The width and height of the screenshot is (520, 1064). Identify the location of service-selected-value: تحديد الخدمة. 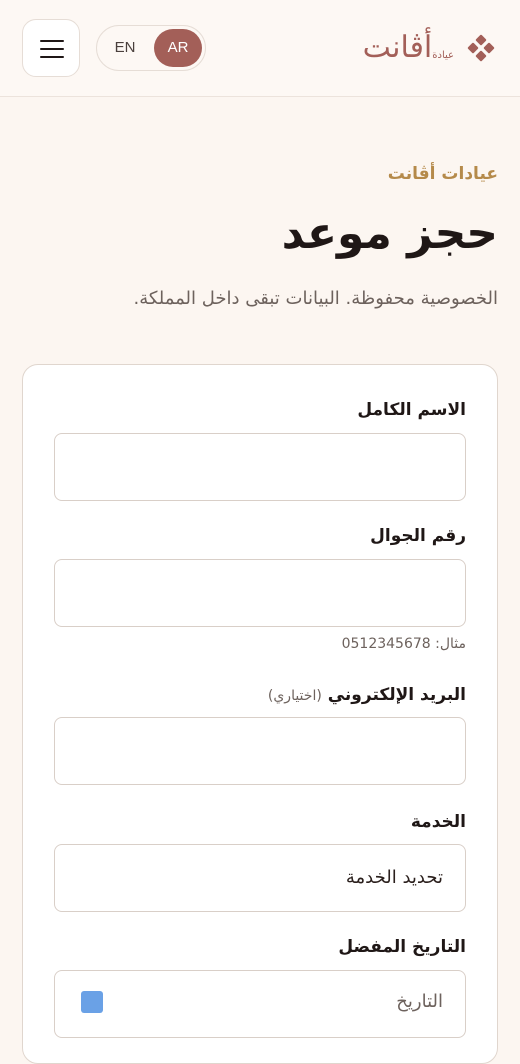
(394, 877).